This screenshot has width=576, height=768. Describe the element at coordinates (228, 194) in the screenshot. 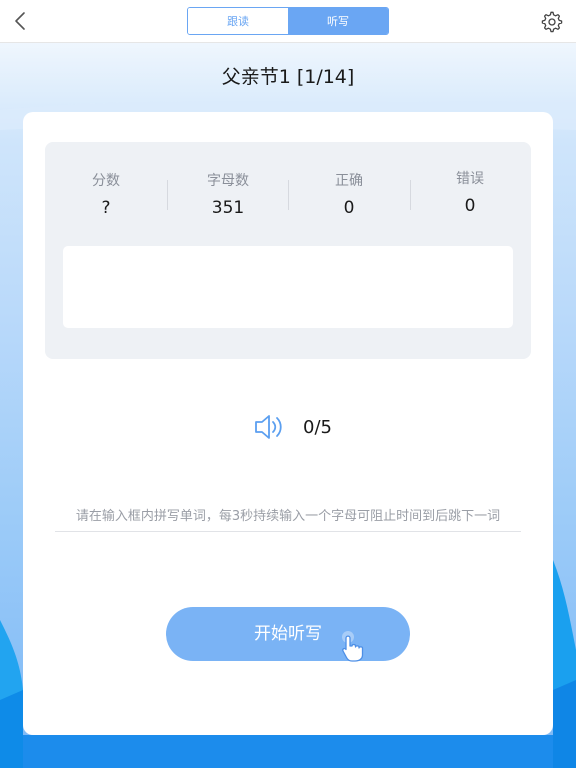

I see `stat-letter-count: 字母数 351` at that location.